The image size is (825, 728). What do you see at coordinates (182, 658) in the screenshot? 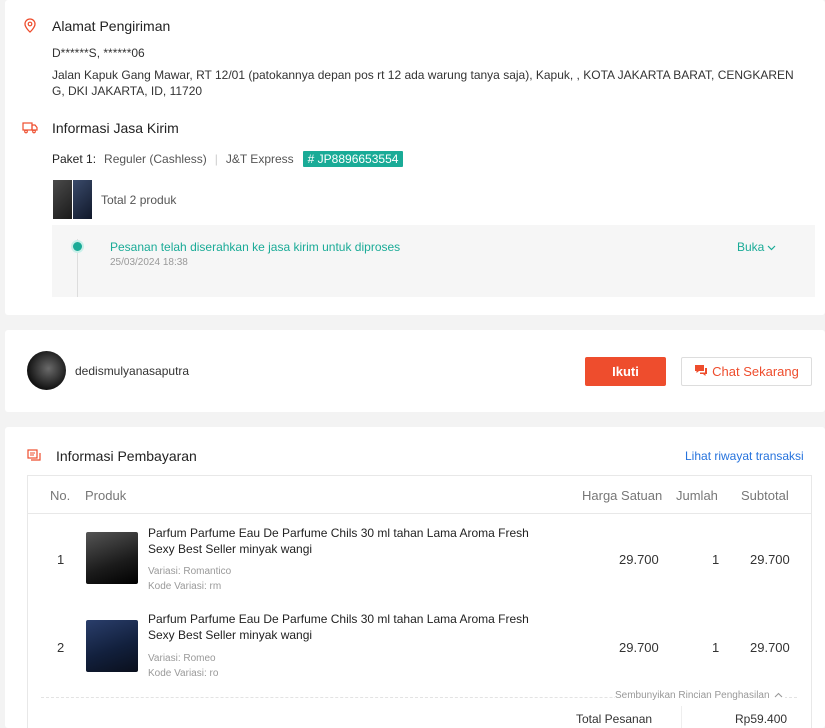
I see `product-variation: Variasi: Romeo` at bounding box center [182, 658].